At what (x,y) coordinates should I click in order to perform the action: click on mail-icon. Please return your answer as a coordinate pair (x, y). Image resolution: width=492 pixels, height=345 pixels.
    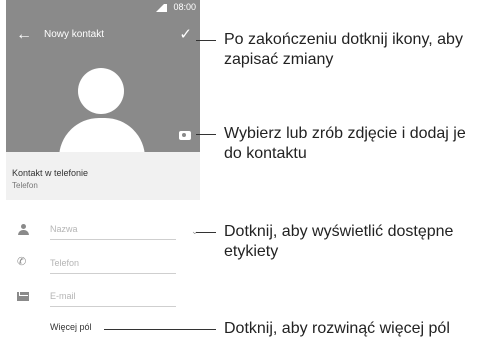
    Looking at the image, I should click on (23, 296).